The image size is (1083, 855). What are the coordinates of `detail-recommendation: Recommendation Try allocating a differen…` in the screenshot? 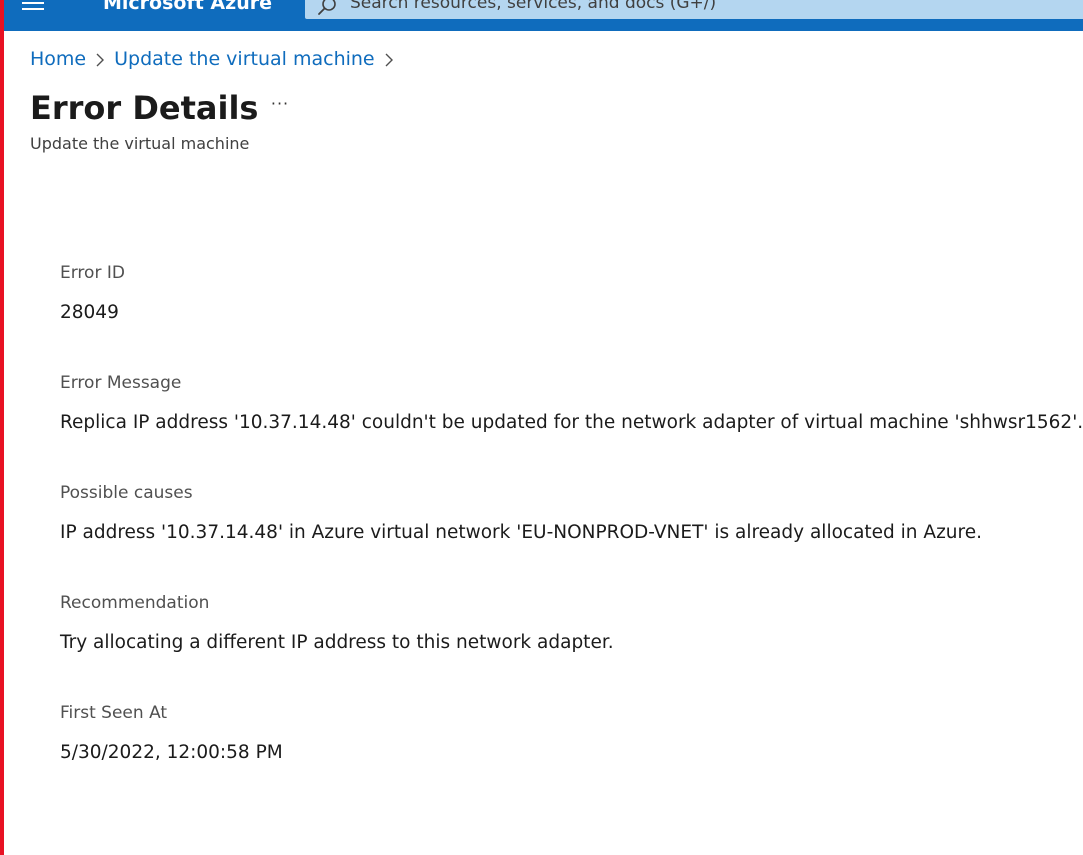 It's located at (567, 645).